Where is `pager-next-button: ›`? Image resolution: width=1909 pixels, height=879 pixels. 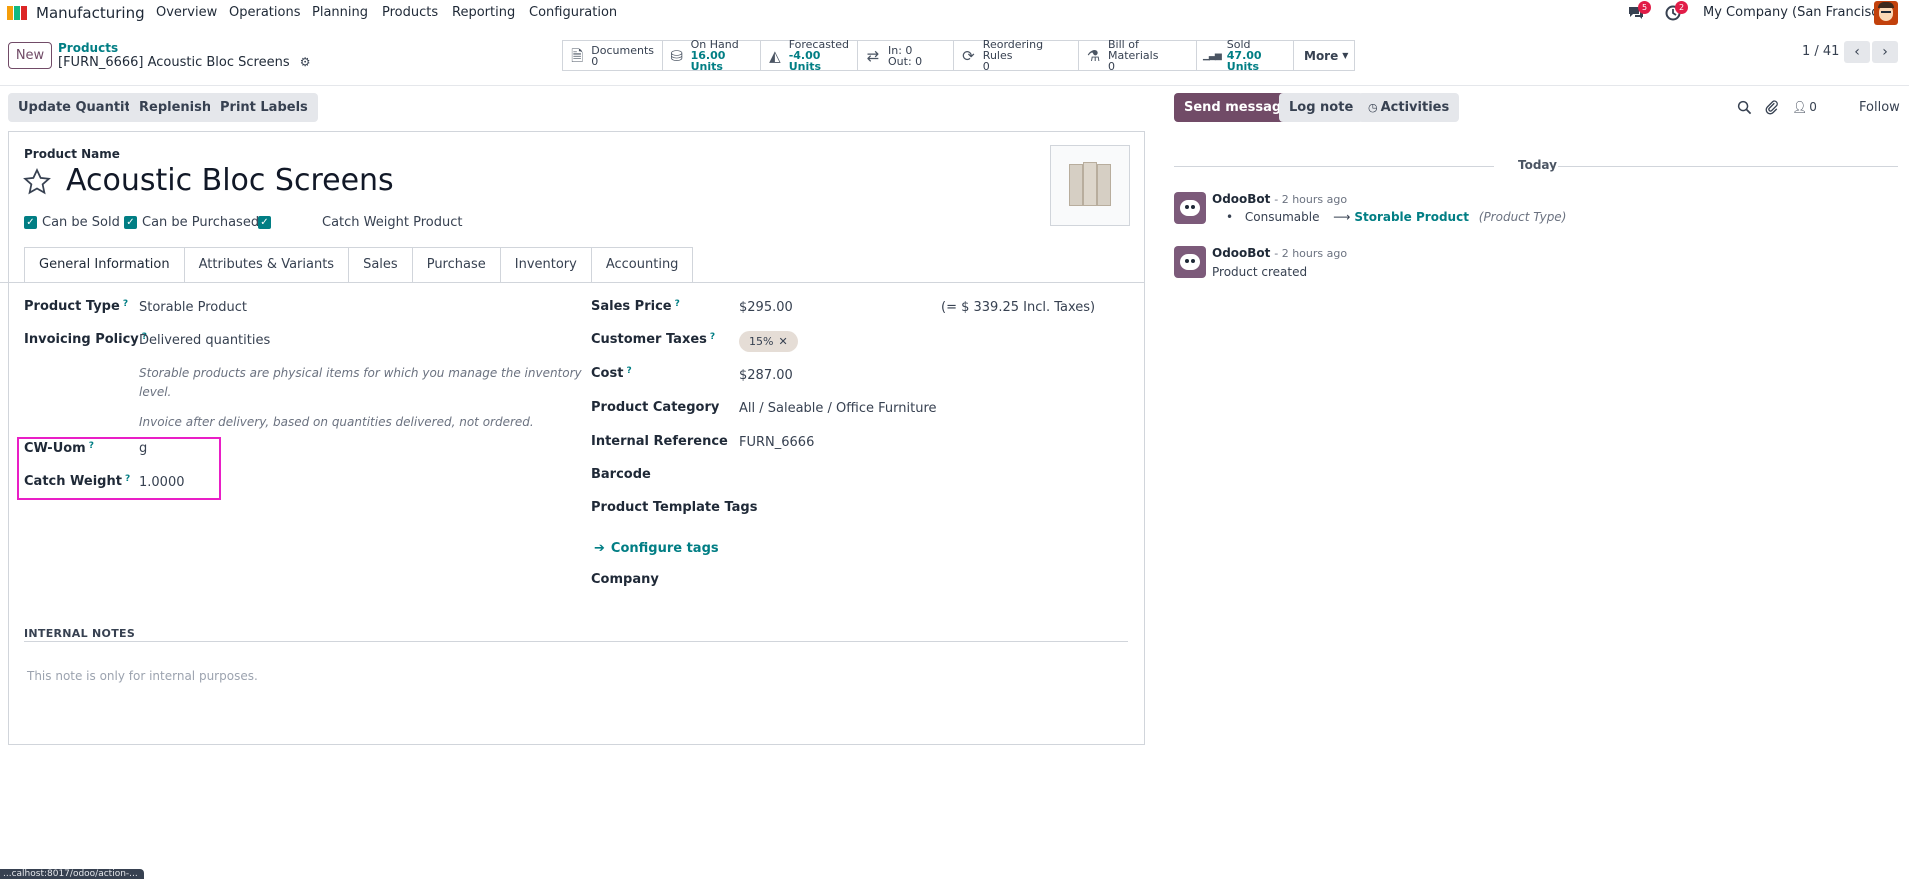
pager-next-button: › is located at coordinates (1885, 52).